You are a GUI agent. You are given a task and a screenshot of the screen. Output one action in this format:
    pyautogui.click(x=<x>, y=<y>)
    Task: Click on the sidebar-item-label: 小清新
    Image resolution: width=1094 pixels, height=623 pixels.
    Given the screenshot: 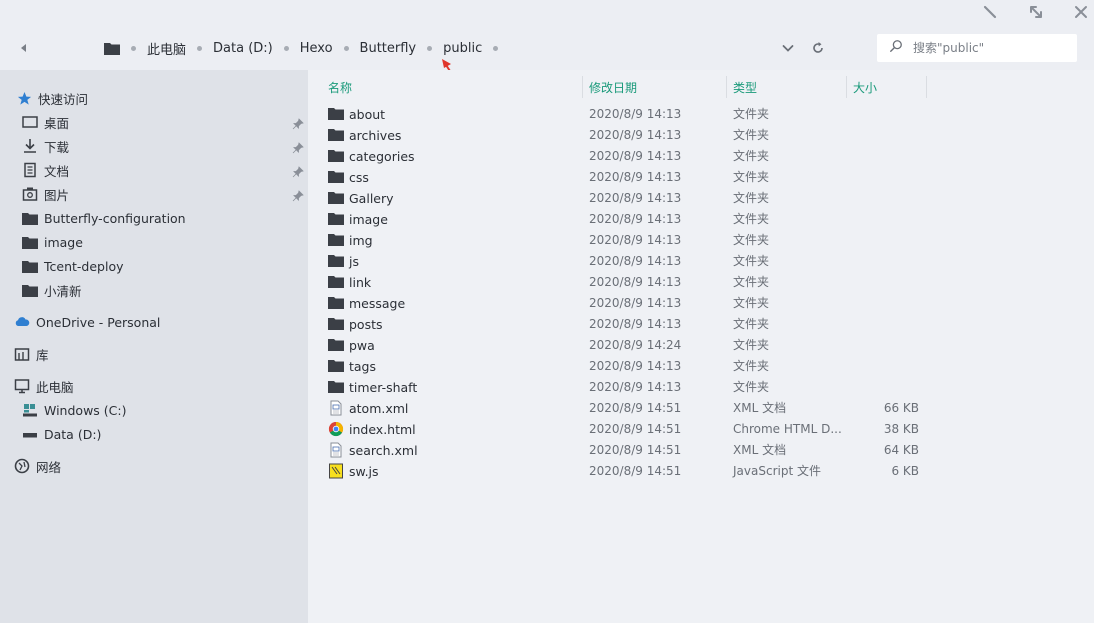 What is the action you would take?
    pyautogui.click(x=63, y=291)
    